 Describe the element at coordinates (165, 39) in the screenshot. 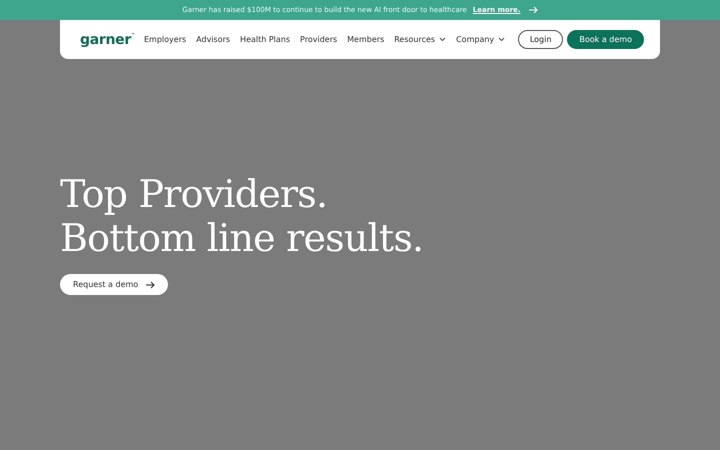

I see `nav-link: Employers` at that location.